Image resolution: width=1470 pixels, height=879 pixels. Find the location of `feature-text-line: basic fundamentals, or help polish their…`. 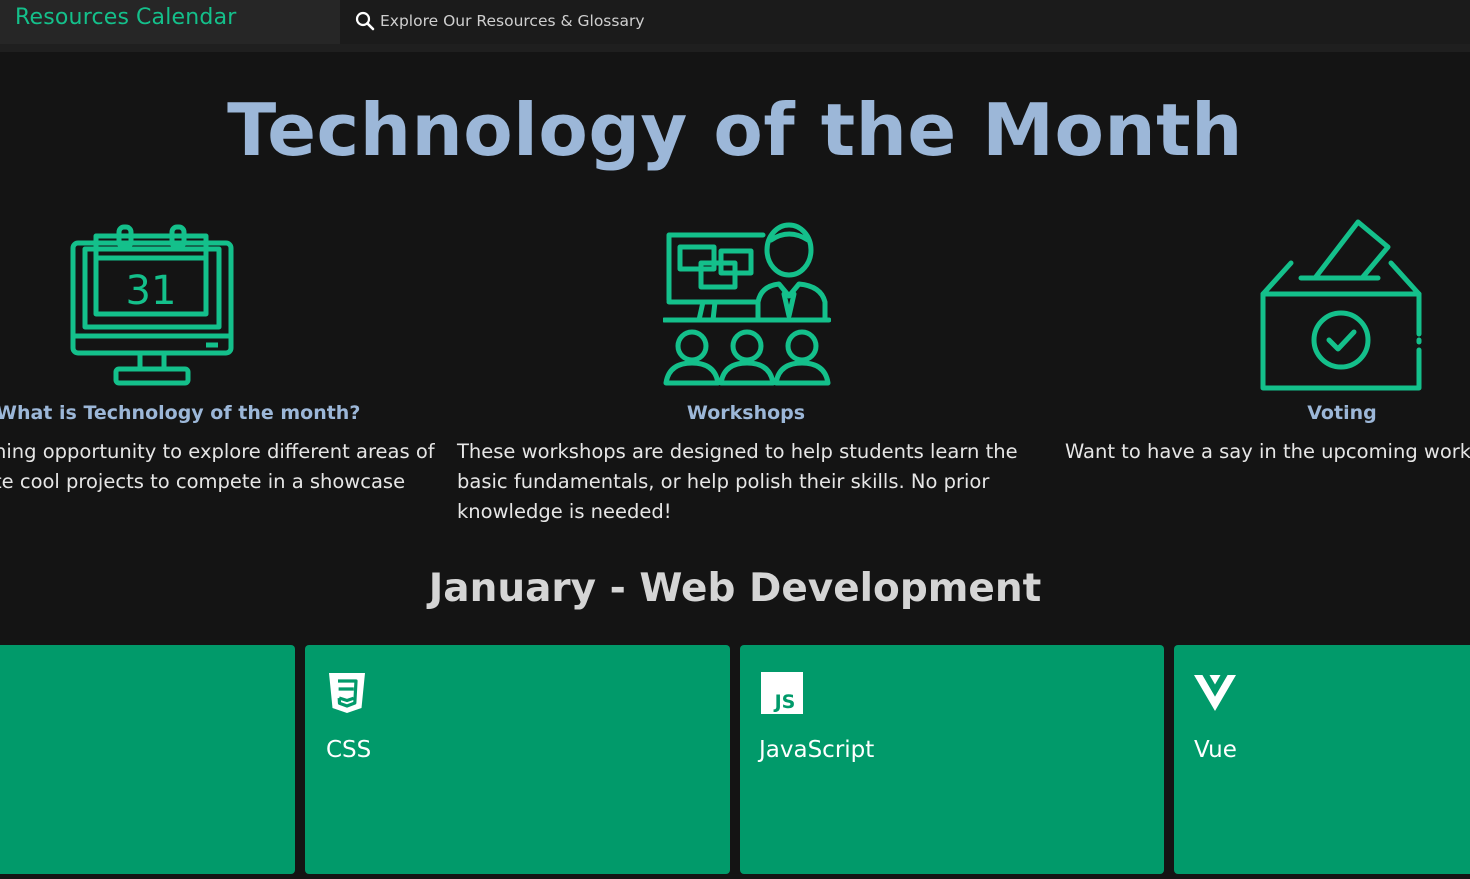

feature-text-line: basic fundamentals, or help polish their… is located at coordinates (723, 481).